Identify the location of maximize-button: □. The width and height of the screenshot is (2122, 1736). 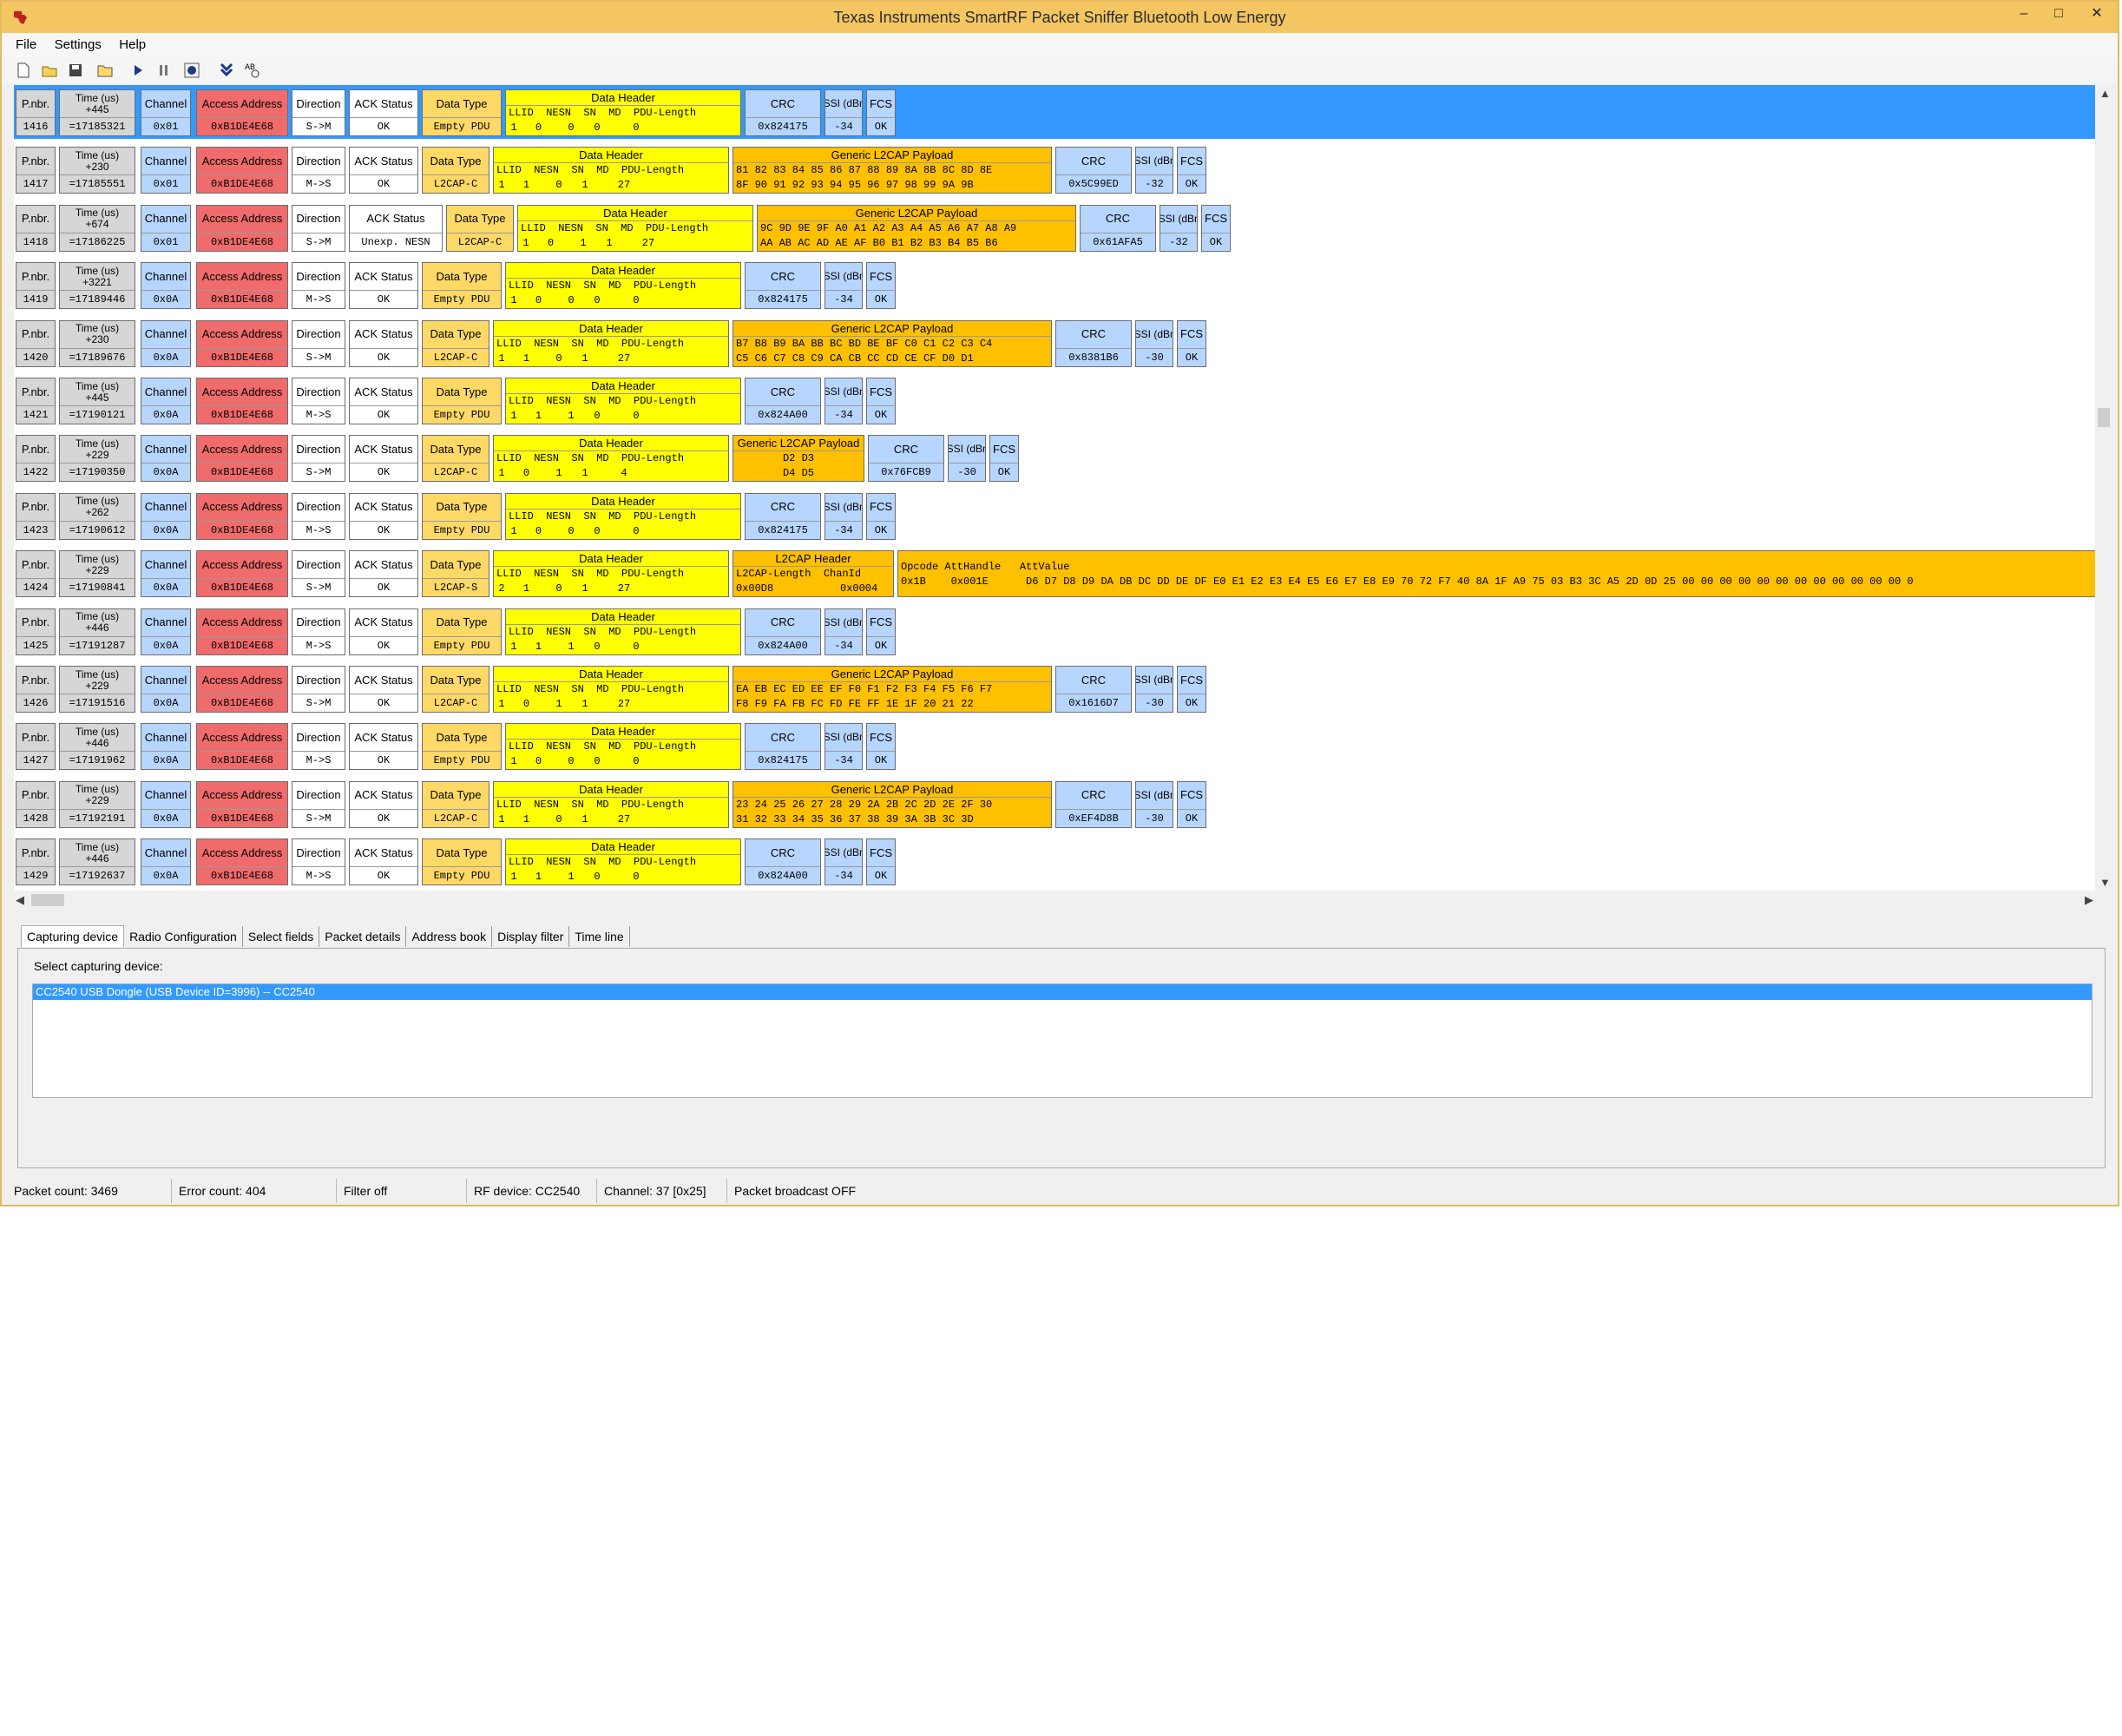
(2058, 14).